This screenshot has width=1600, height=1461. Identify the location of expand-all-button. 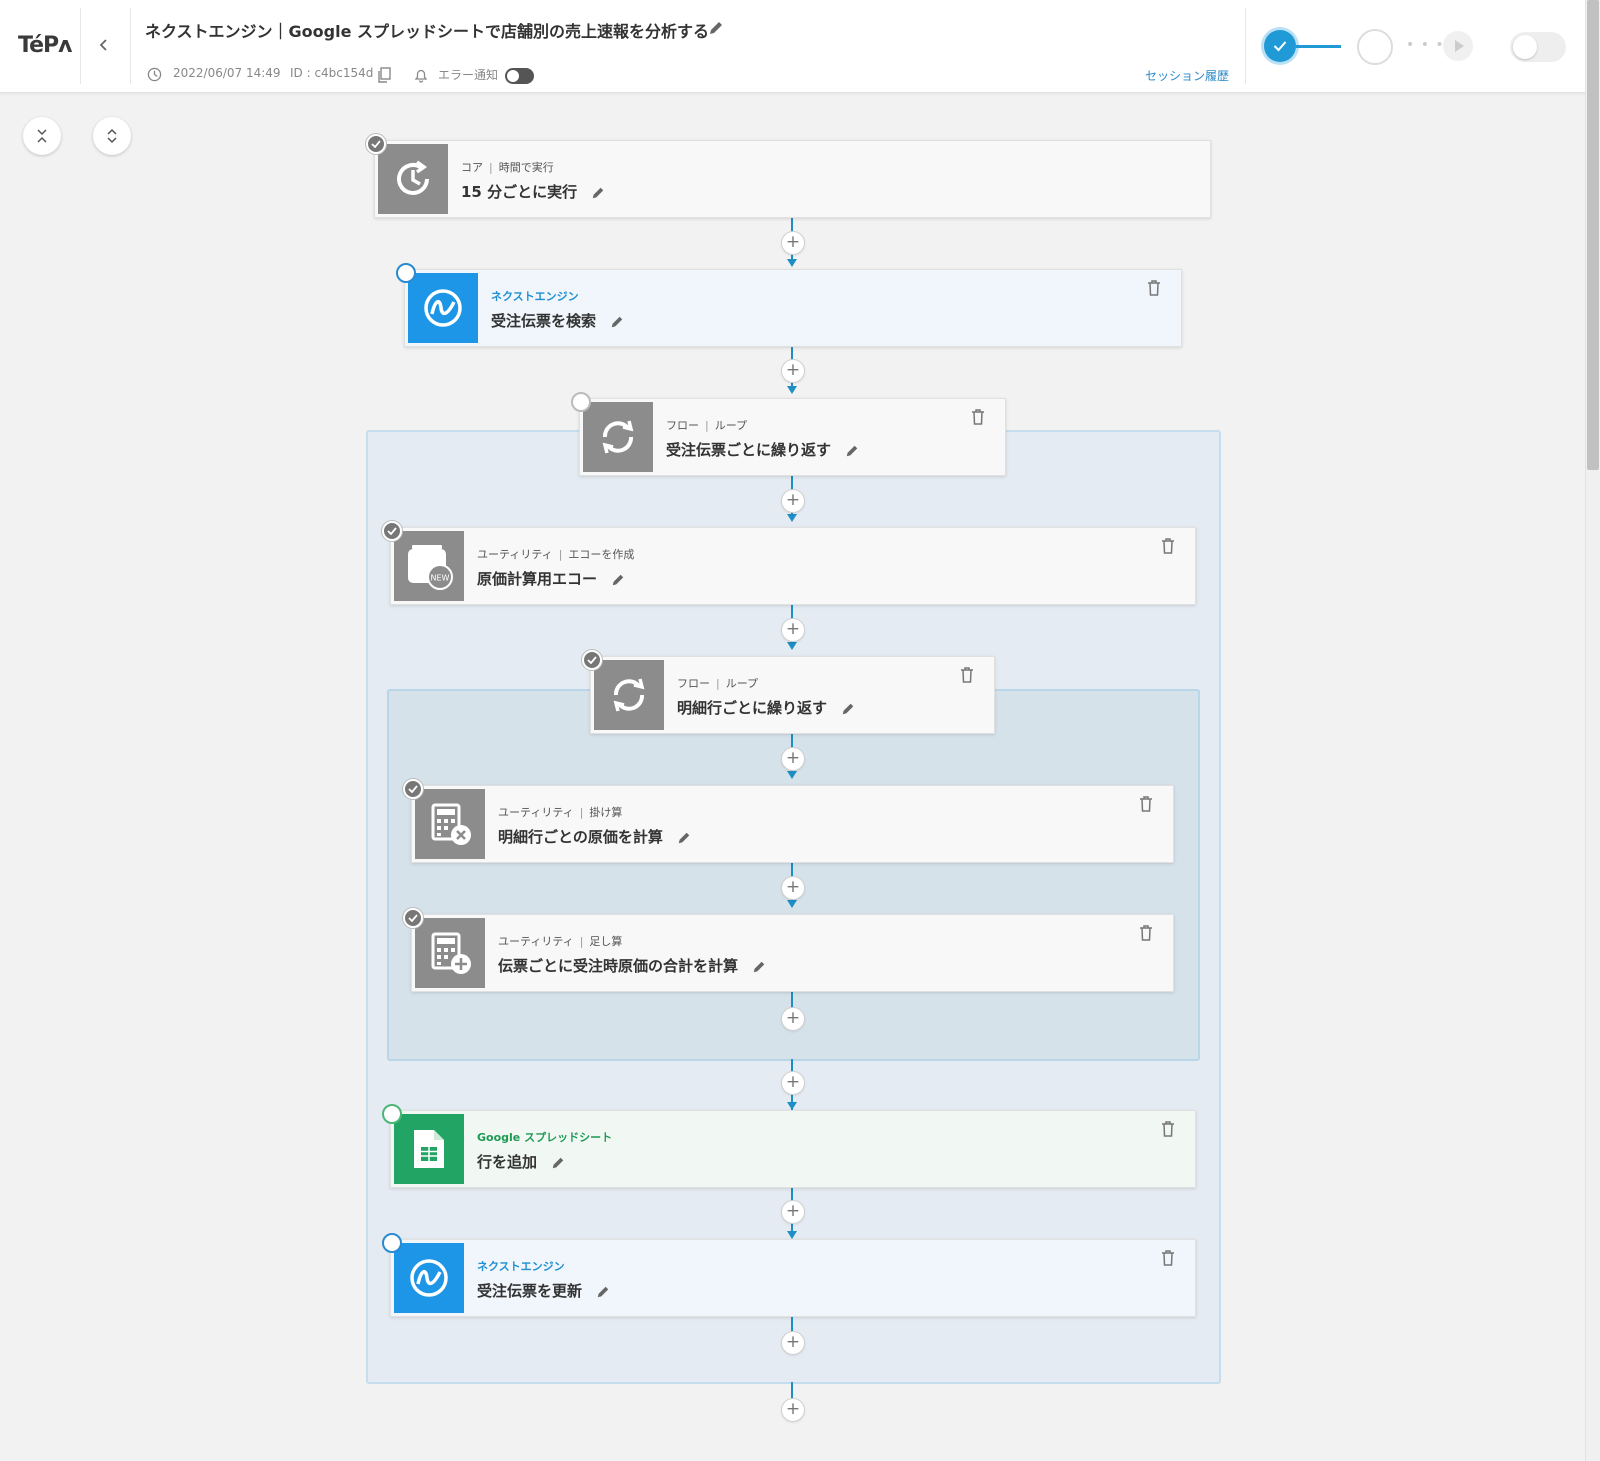
(112, 136).